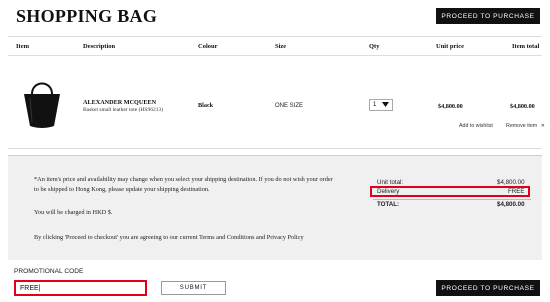  I want to click on proceed-to-purchase-button-top: PROCEED TO PURCHASE, so click(488, 16).